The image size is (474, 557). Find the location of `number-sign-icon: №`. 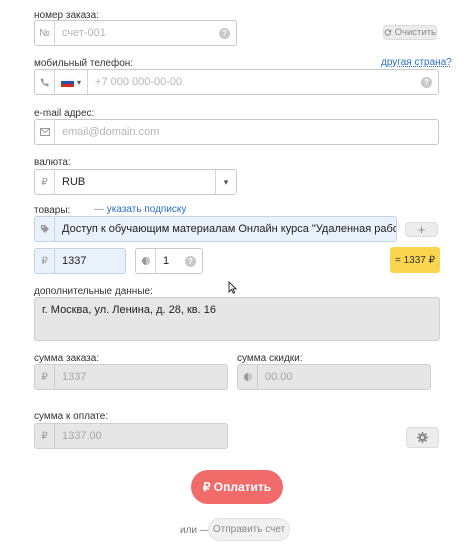

number-sign-icon: № is located at coordinates (45, 33).